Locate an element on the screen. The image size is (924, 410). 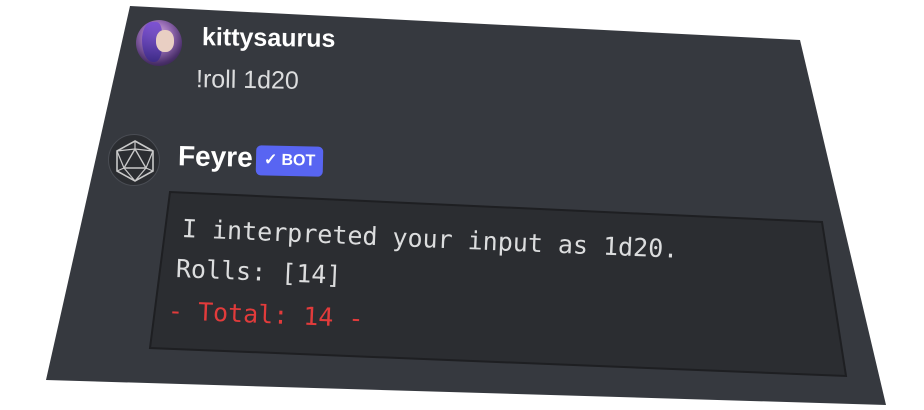
user-avatar is located at coordinates (159, 43).